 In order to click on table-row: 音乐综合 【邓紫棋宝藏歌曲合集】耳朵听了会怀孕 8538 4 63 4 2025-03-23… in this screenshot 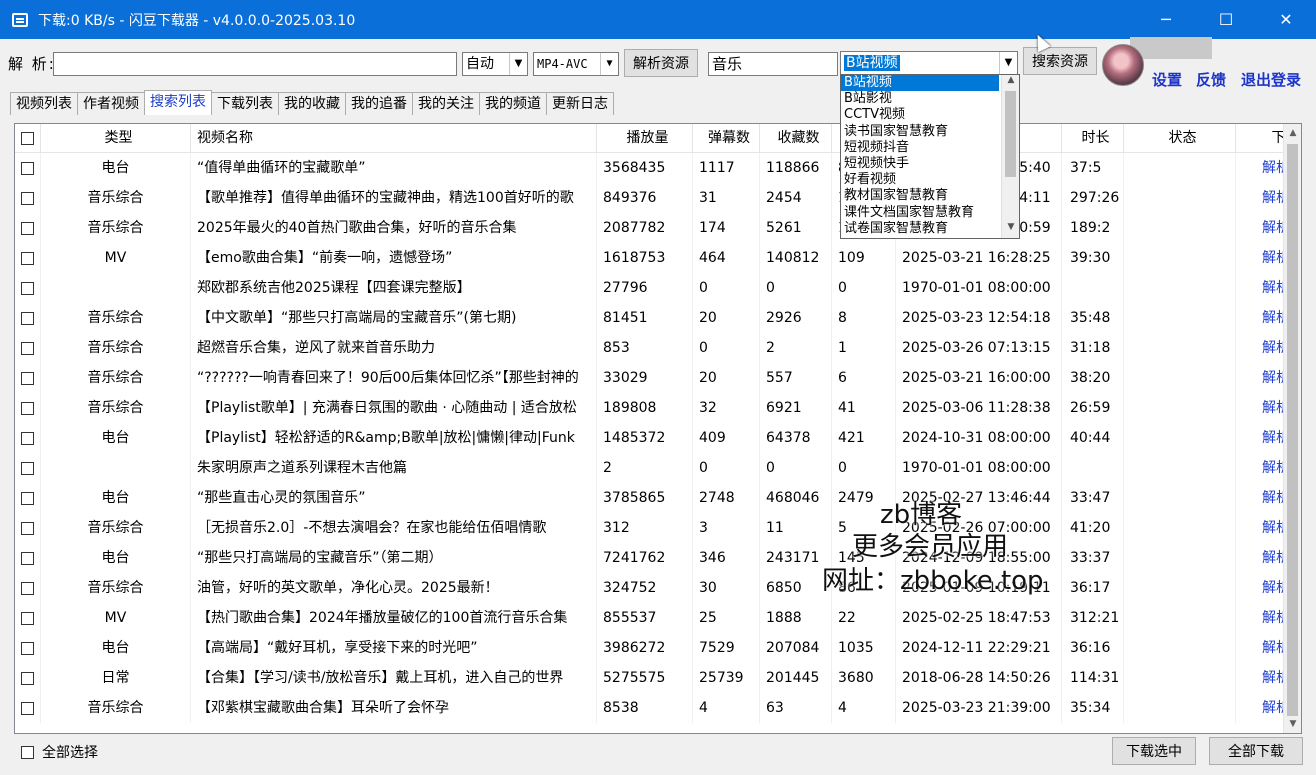, I will do `click(658, 708)`.